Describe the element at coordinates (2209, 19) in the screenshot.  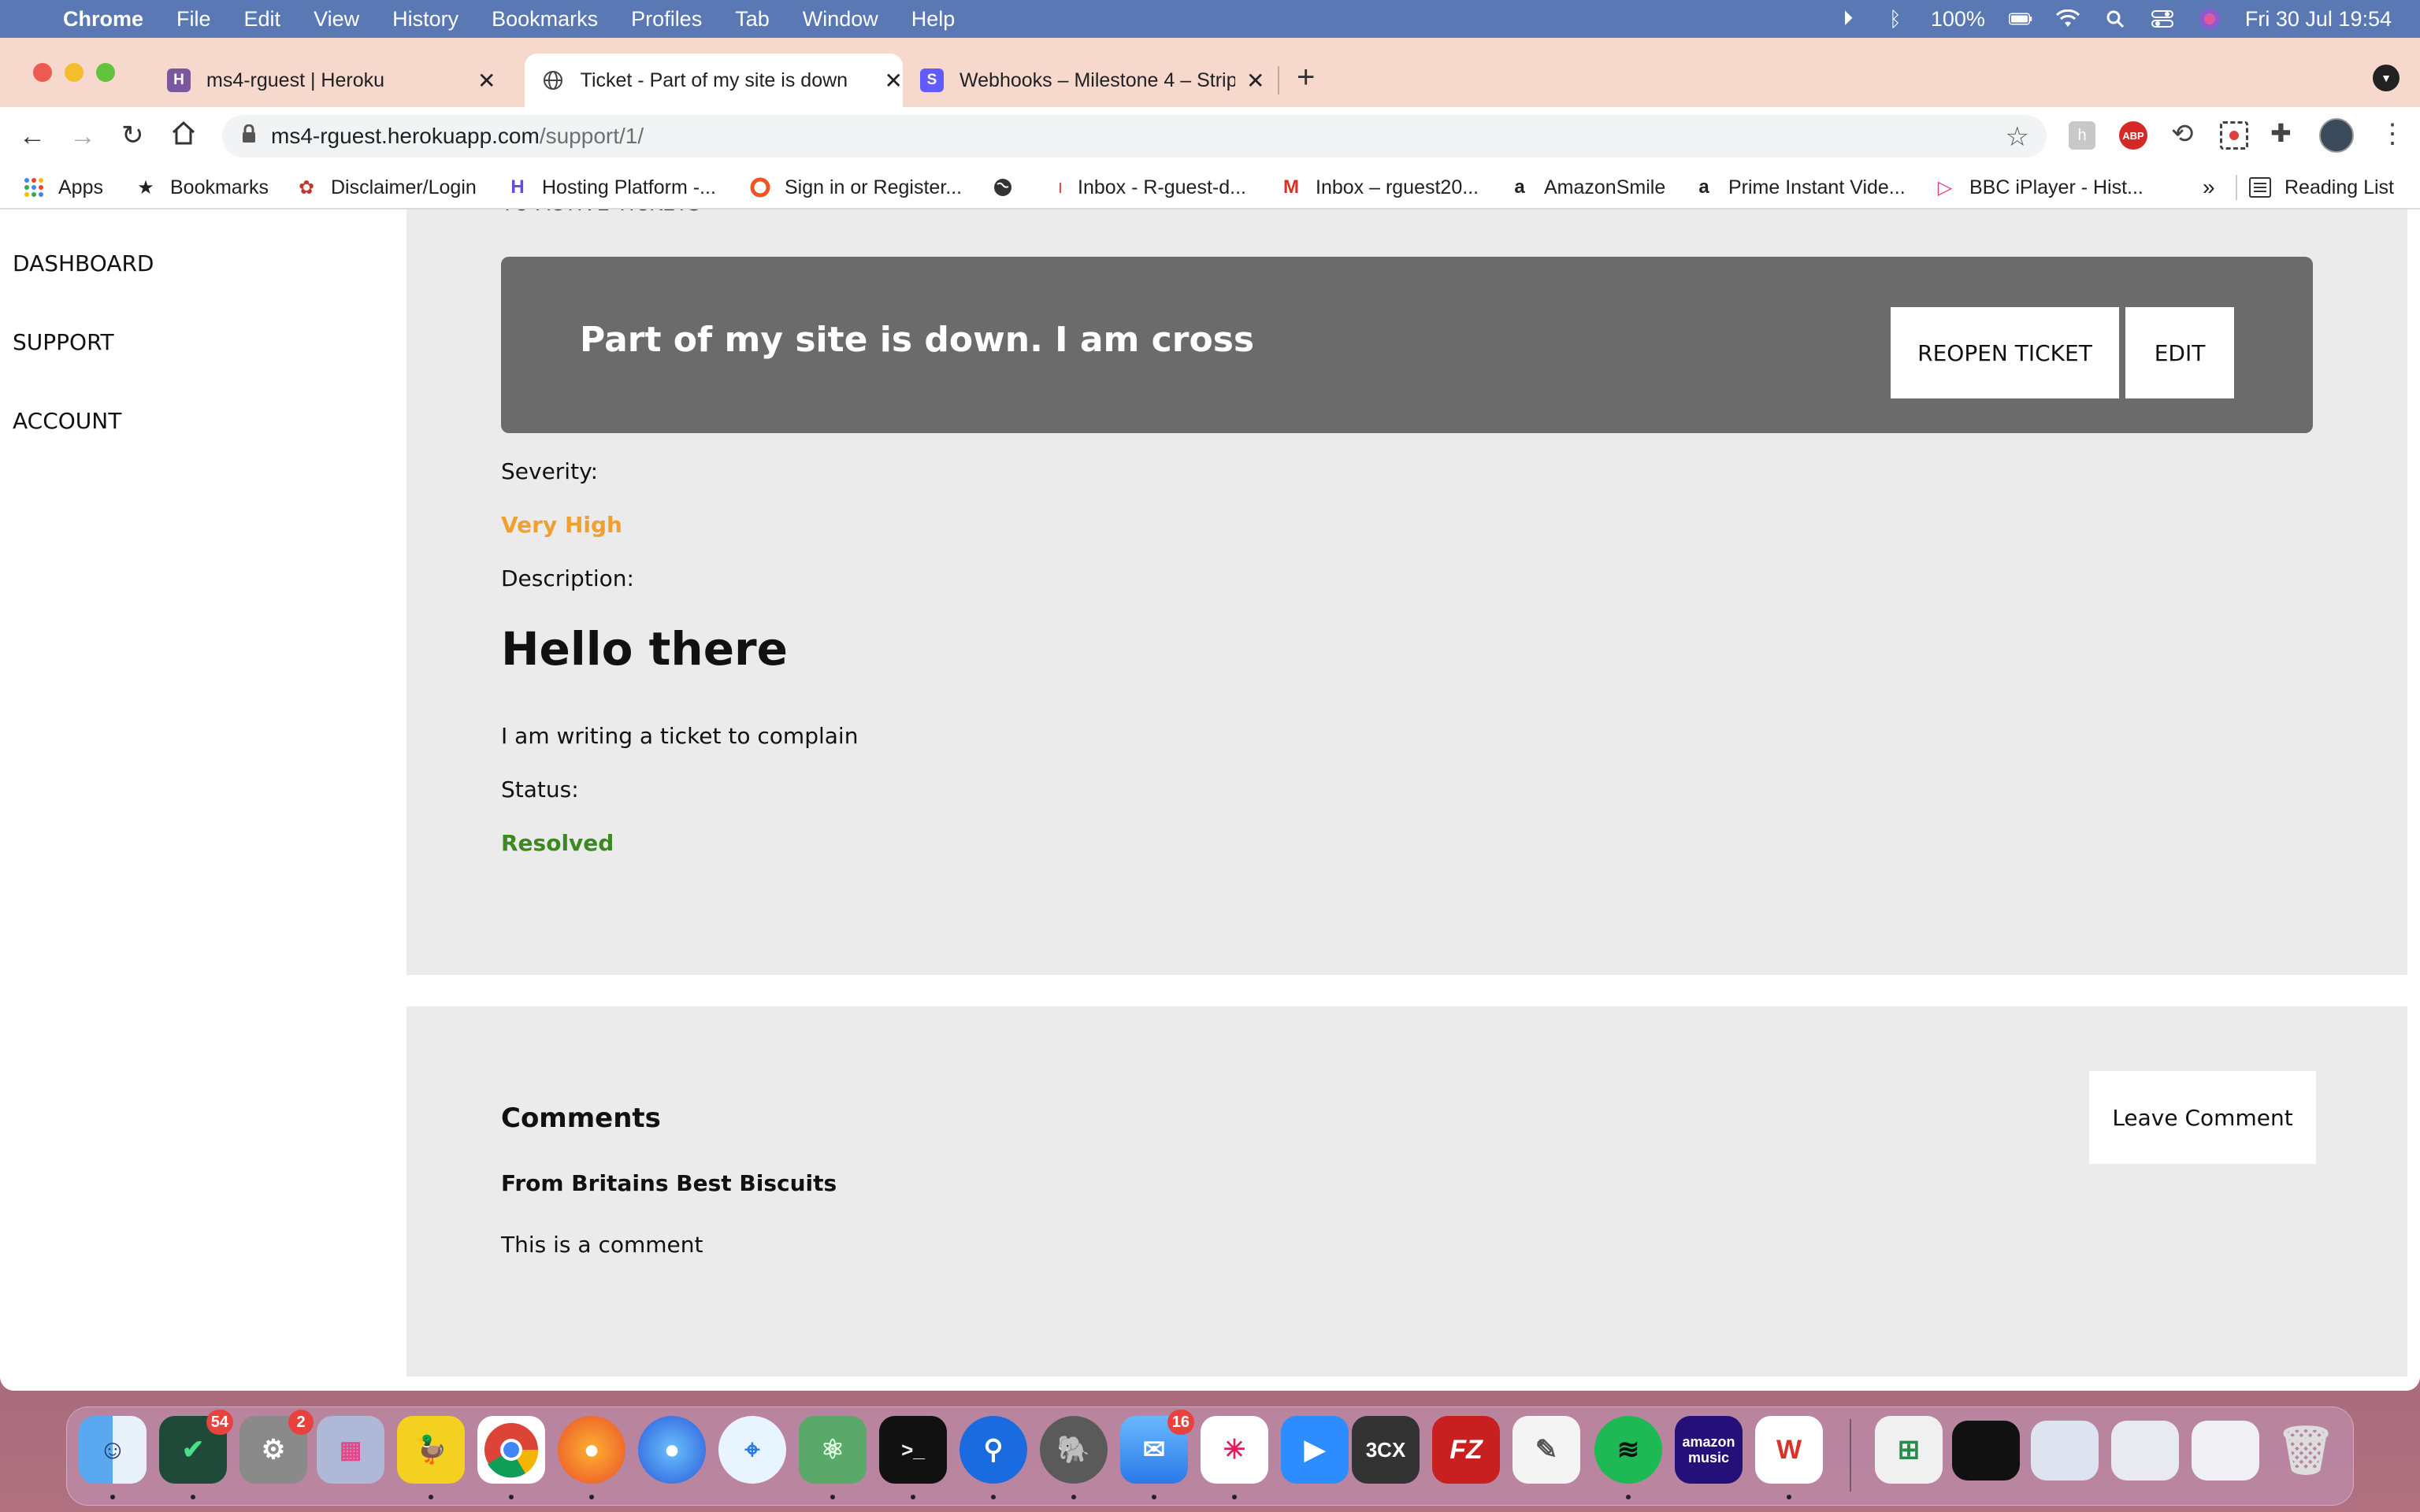
I see `siri-icon` at that location.